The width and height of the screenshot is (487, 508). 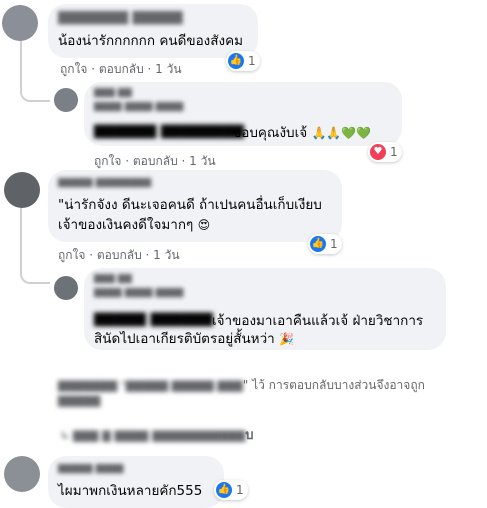 What do you see at coordinates (155, 161) in the screenshot?
I see `reply-actions: ถูกใจ · ตอบกลับ · 1 วัน` at bounding box center [155, 161].